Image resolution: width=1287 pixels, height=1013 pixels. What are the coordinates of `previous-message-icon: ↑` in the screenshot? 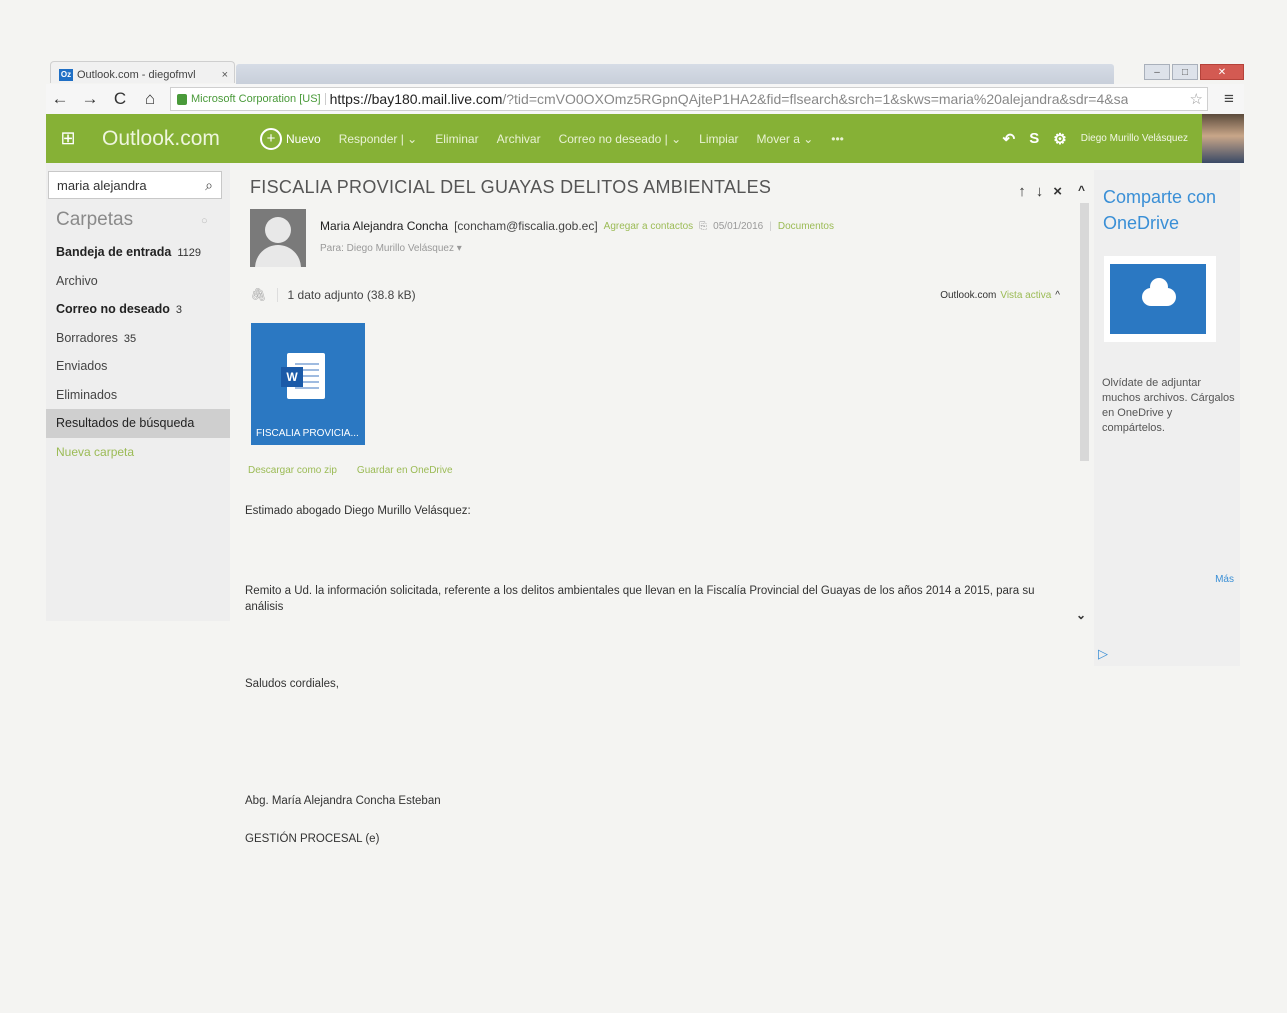 It's located at (1022, 191).